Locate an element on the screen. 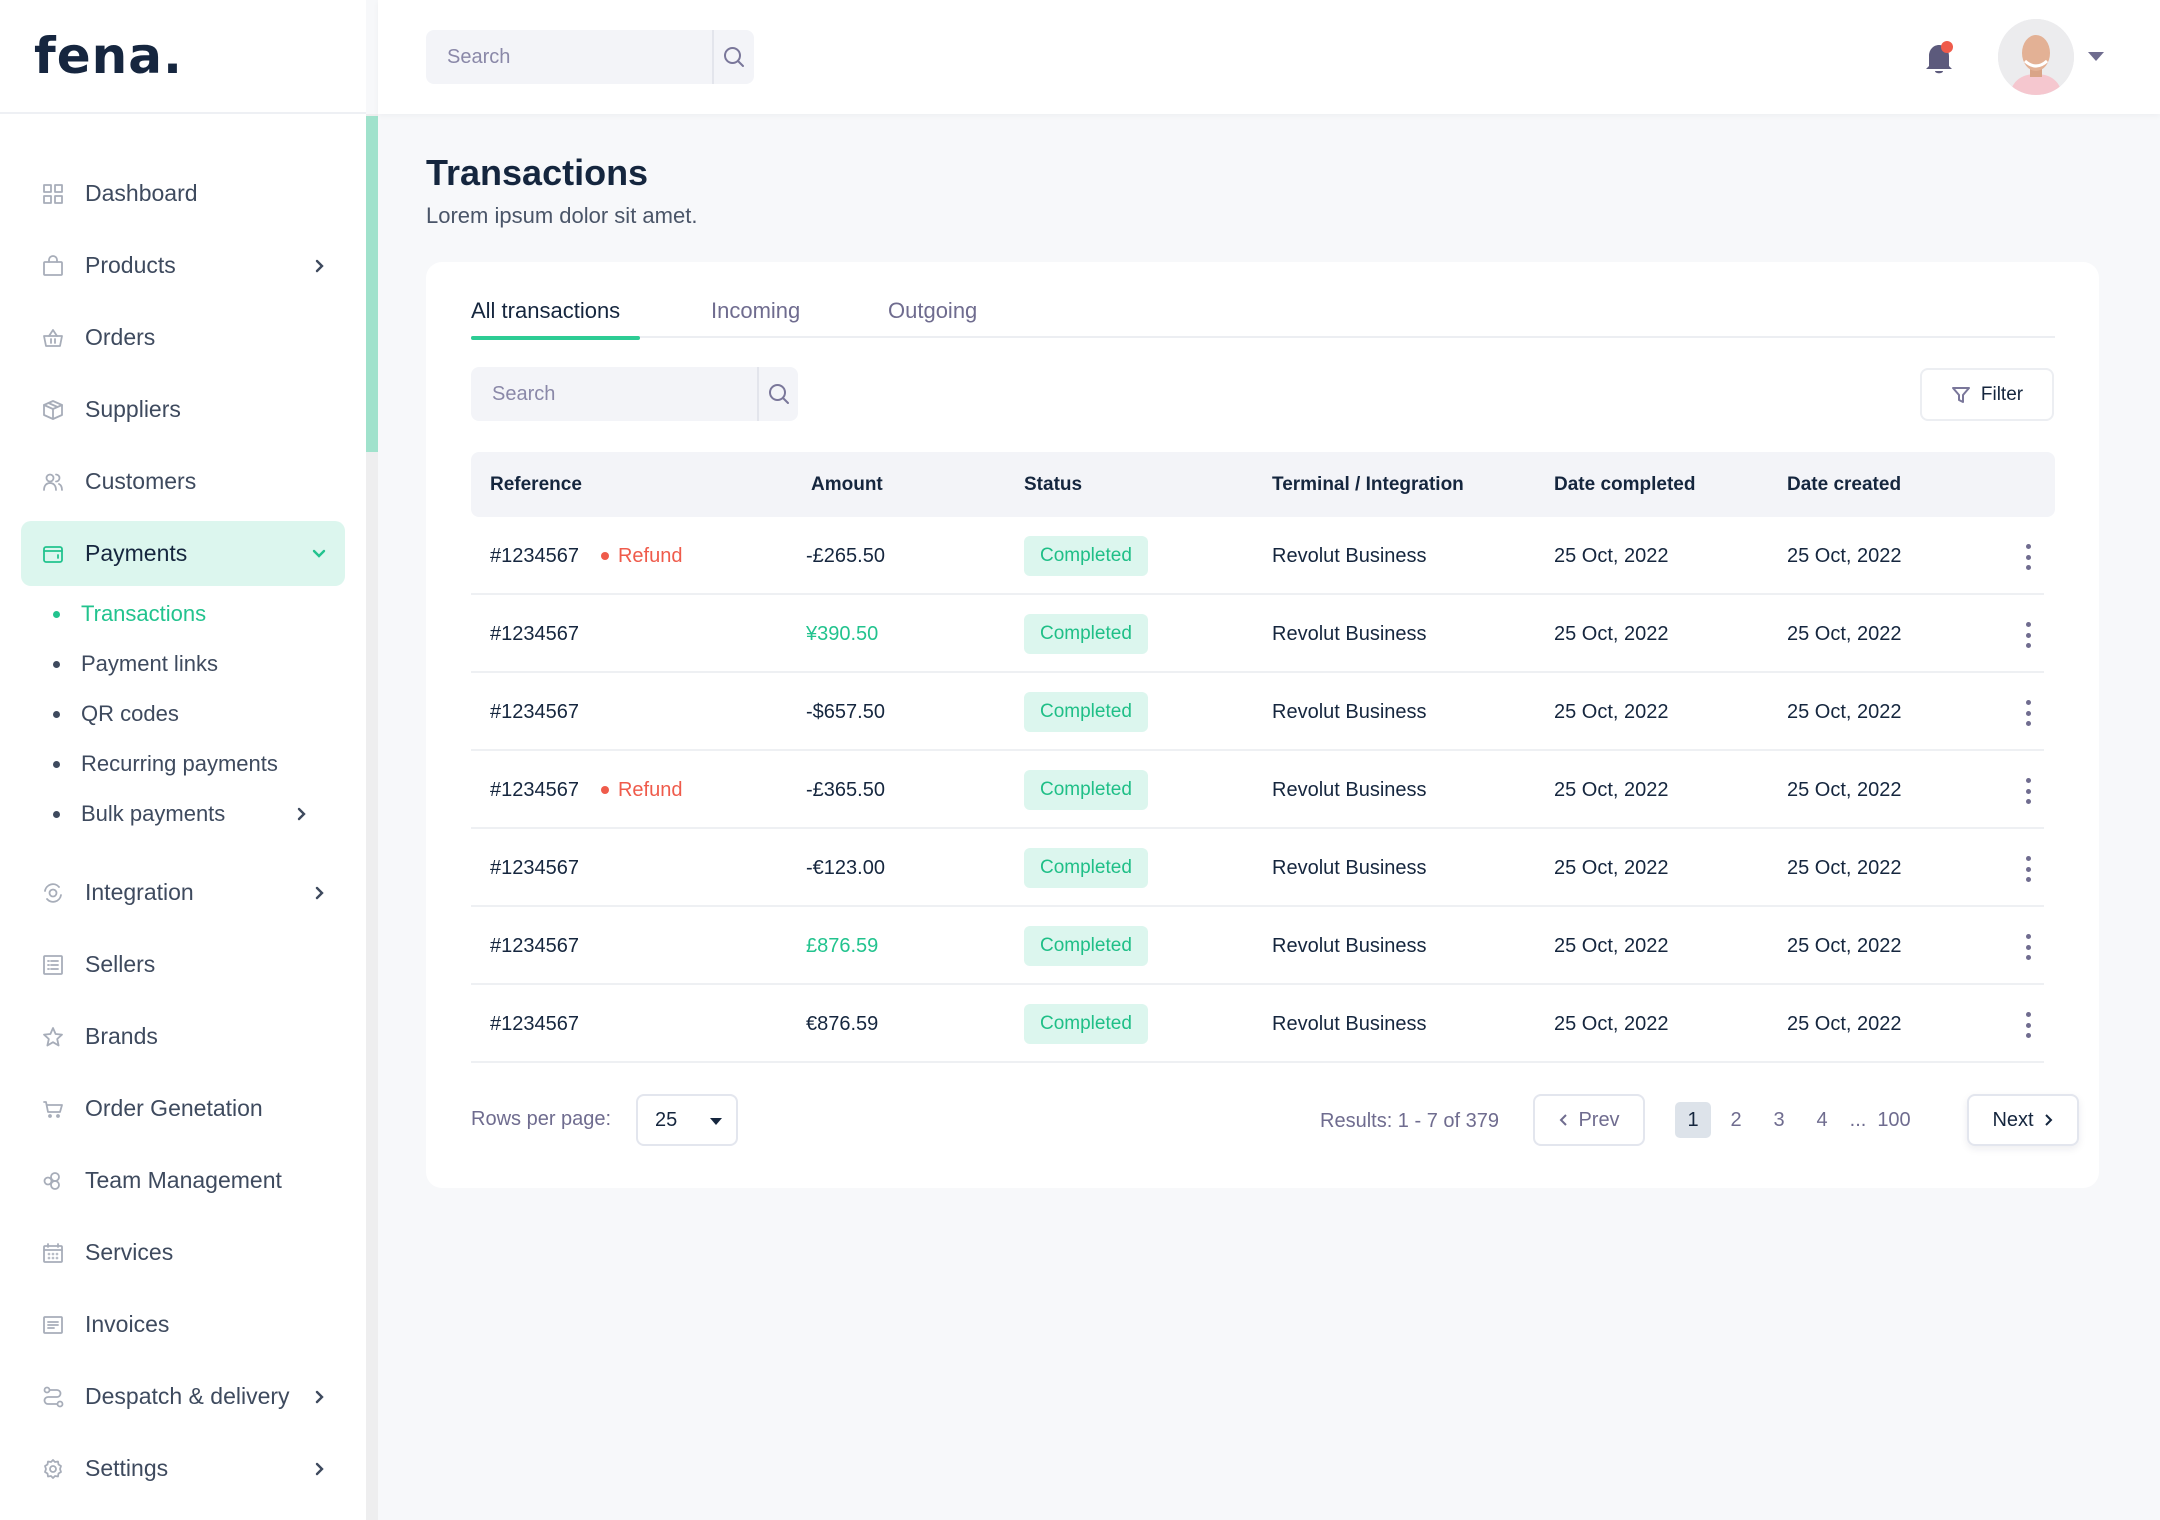  page-title: Transactions is located at coordinates (537, 172).